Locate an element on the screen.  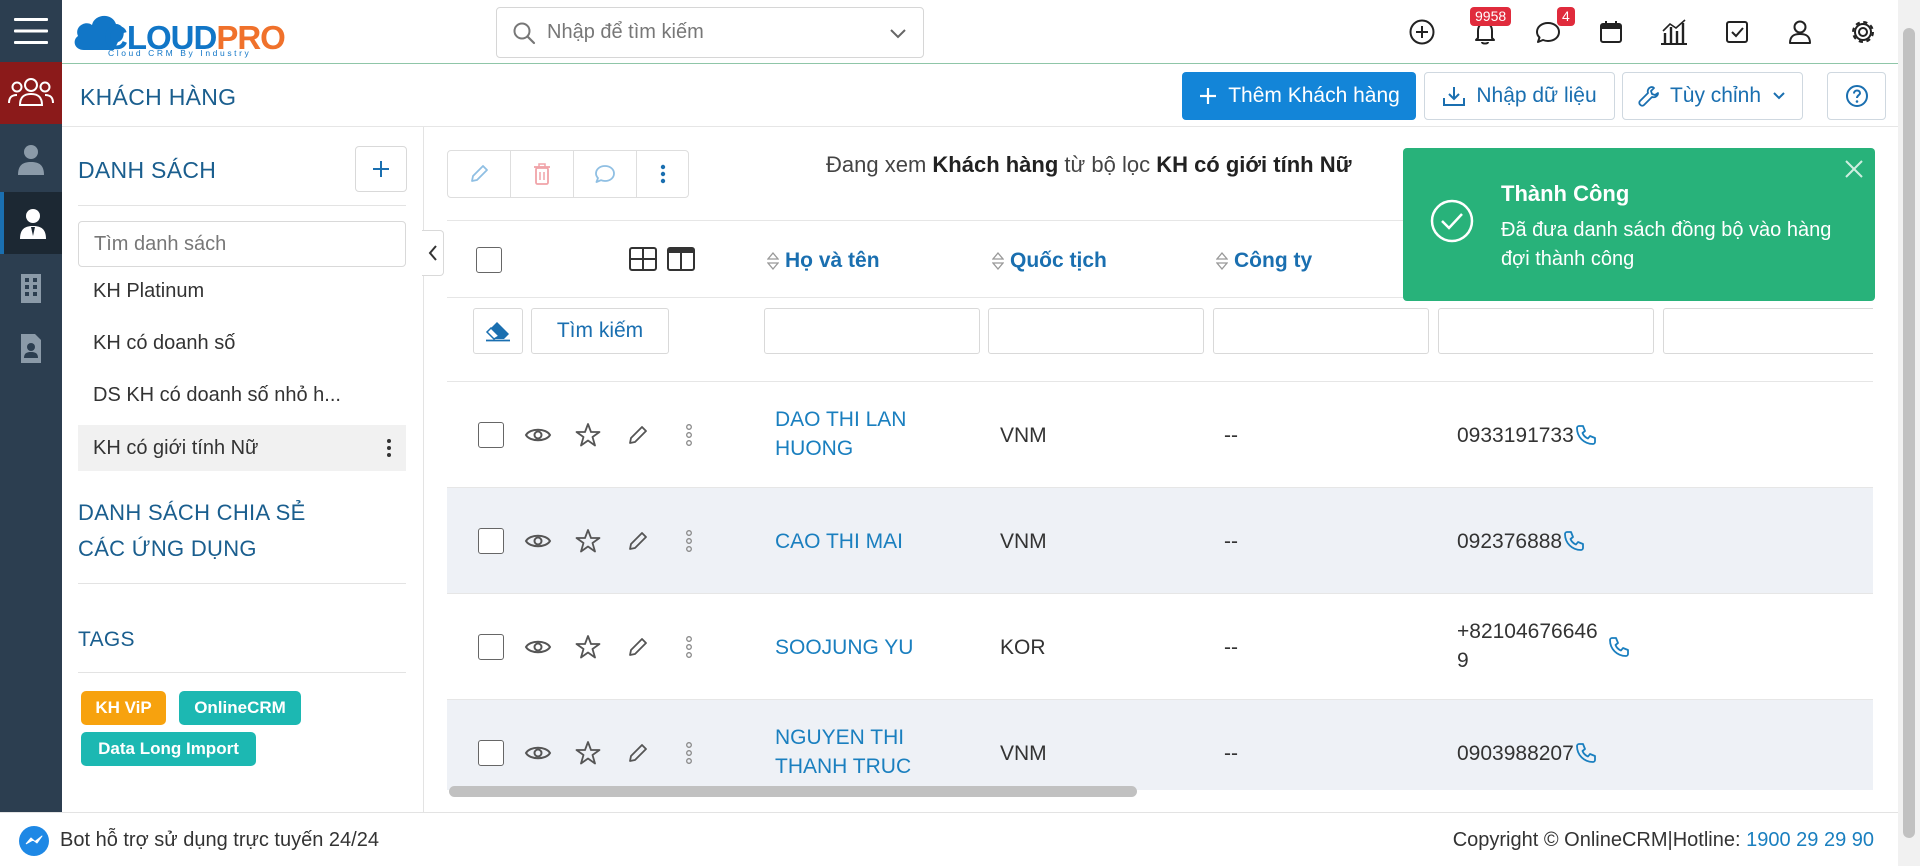
import-data-button: Nhập dữ liệu is located at coordinates (1519, 96).